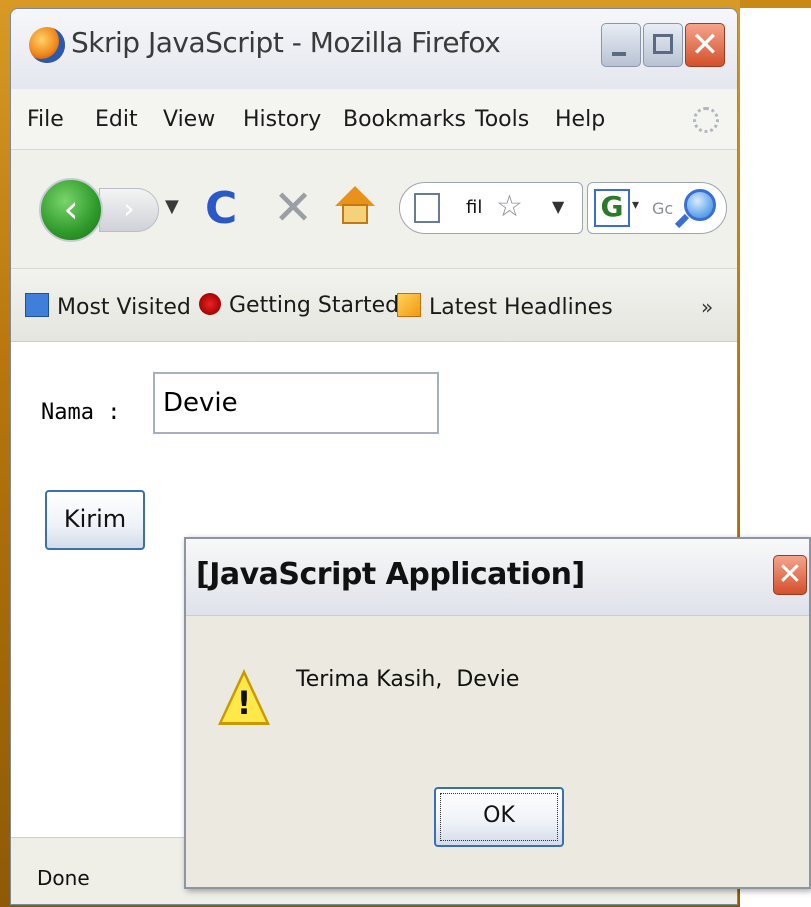 The width and height of the screenshot is (811, 907). Describe the element at coordinates (619, 54) in the screenshot. I see `minimize-icon` at that location.